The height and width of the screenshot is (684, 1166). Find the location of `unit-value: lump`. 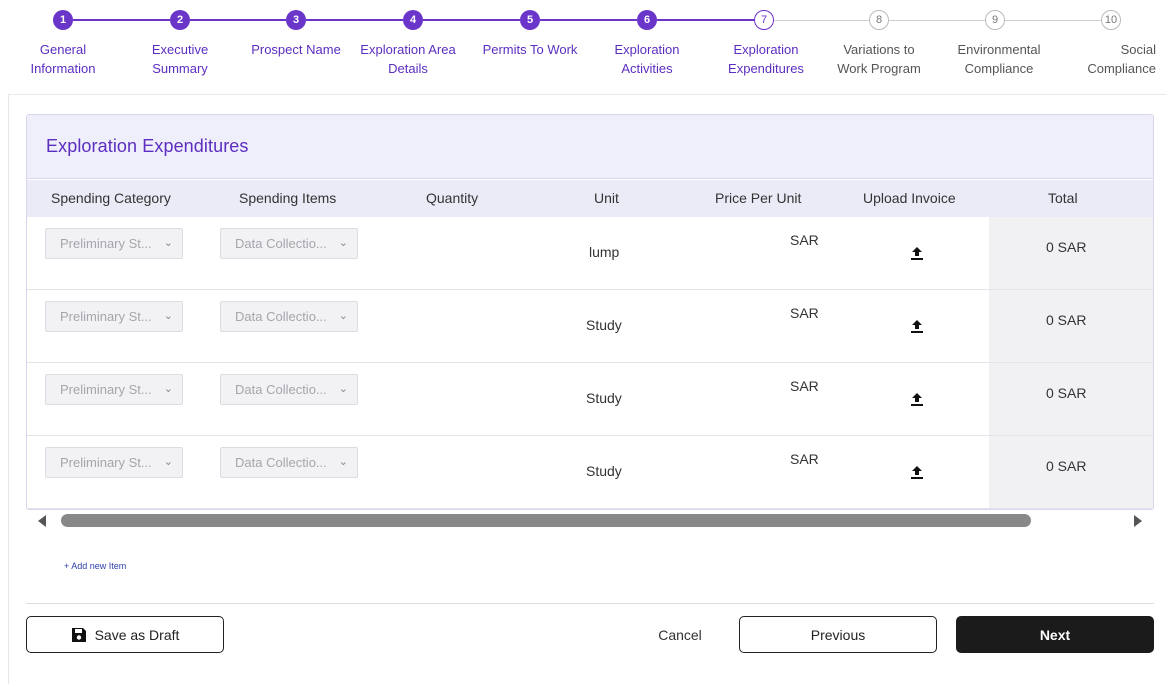

unit-value: lump is located at coordinates (604, 252).